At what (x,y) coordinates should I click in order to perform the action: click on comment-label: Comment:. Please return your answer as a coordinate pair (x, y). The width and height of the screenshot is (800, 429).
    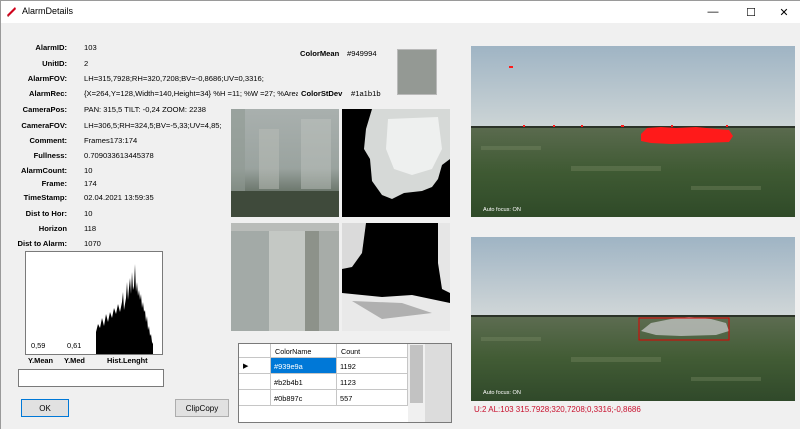
    Looking at the image, I should click on (48, 140).